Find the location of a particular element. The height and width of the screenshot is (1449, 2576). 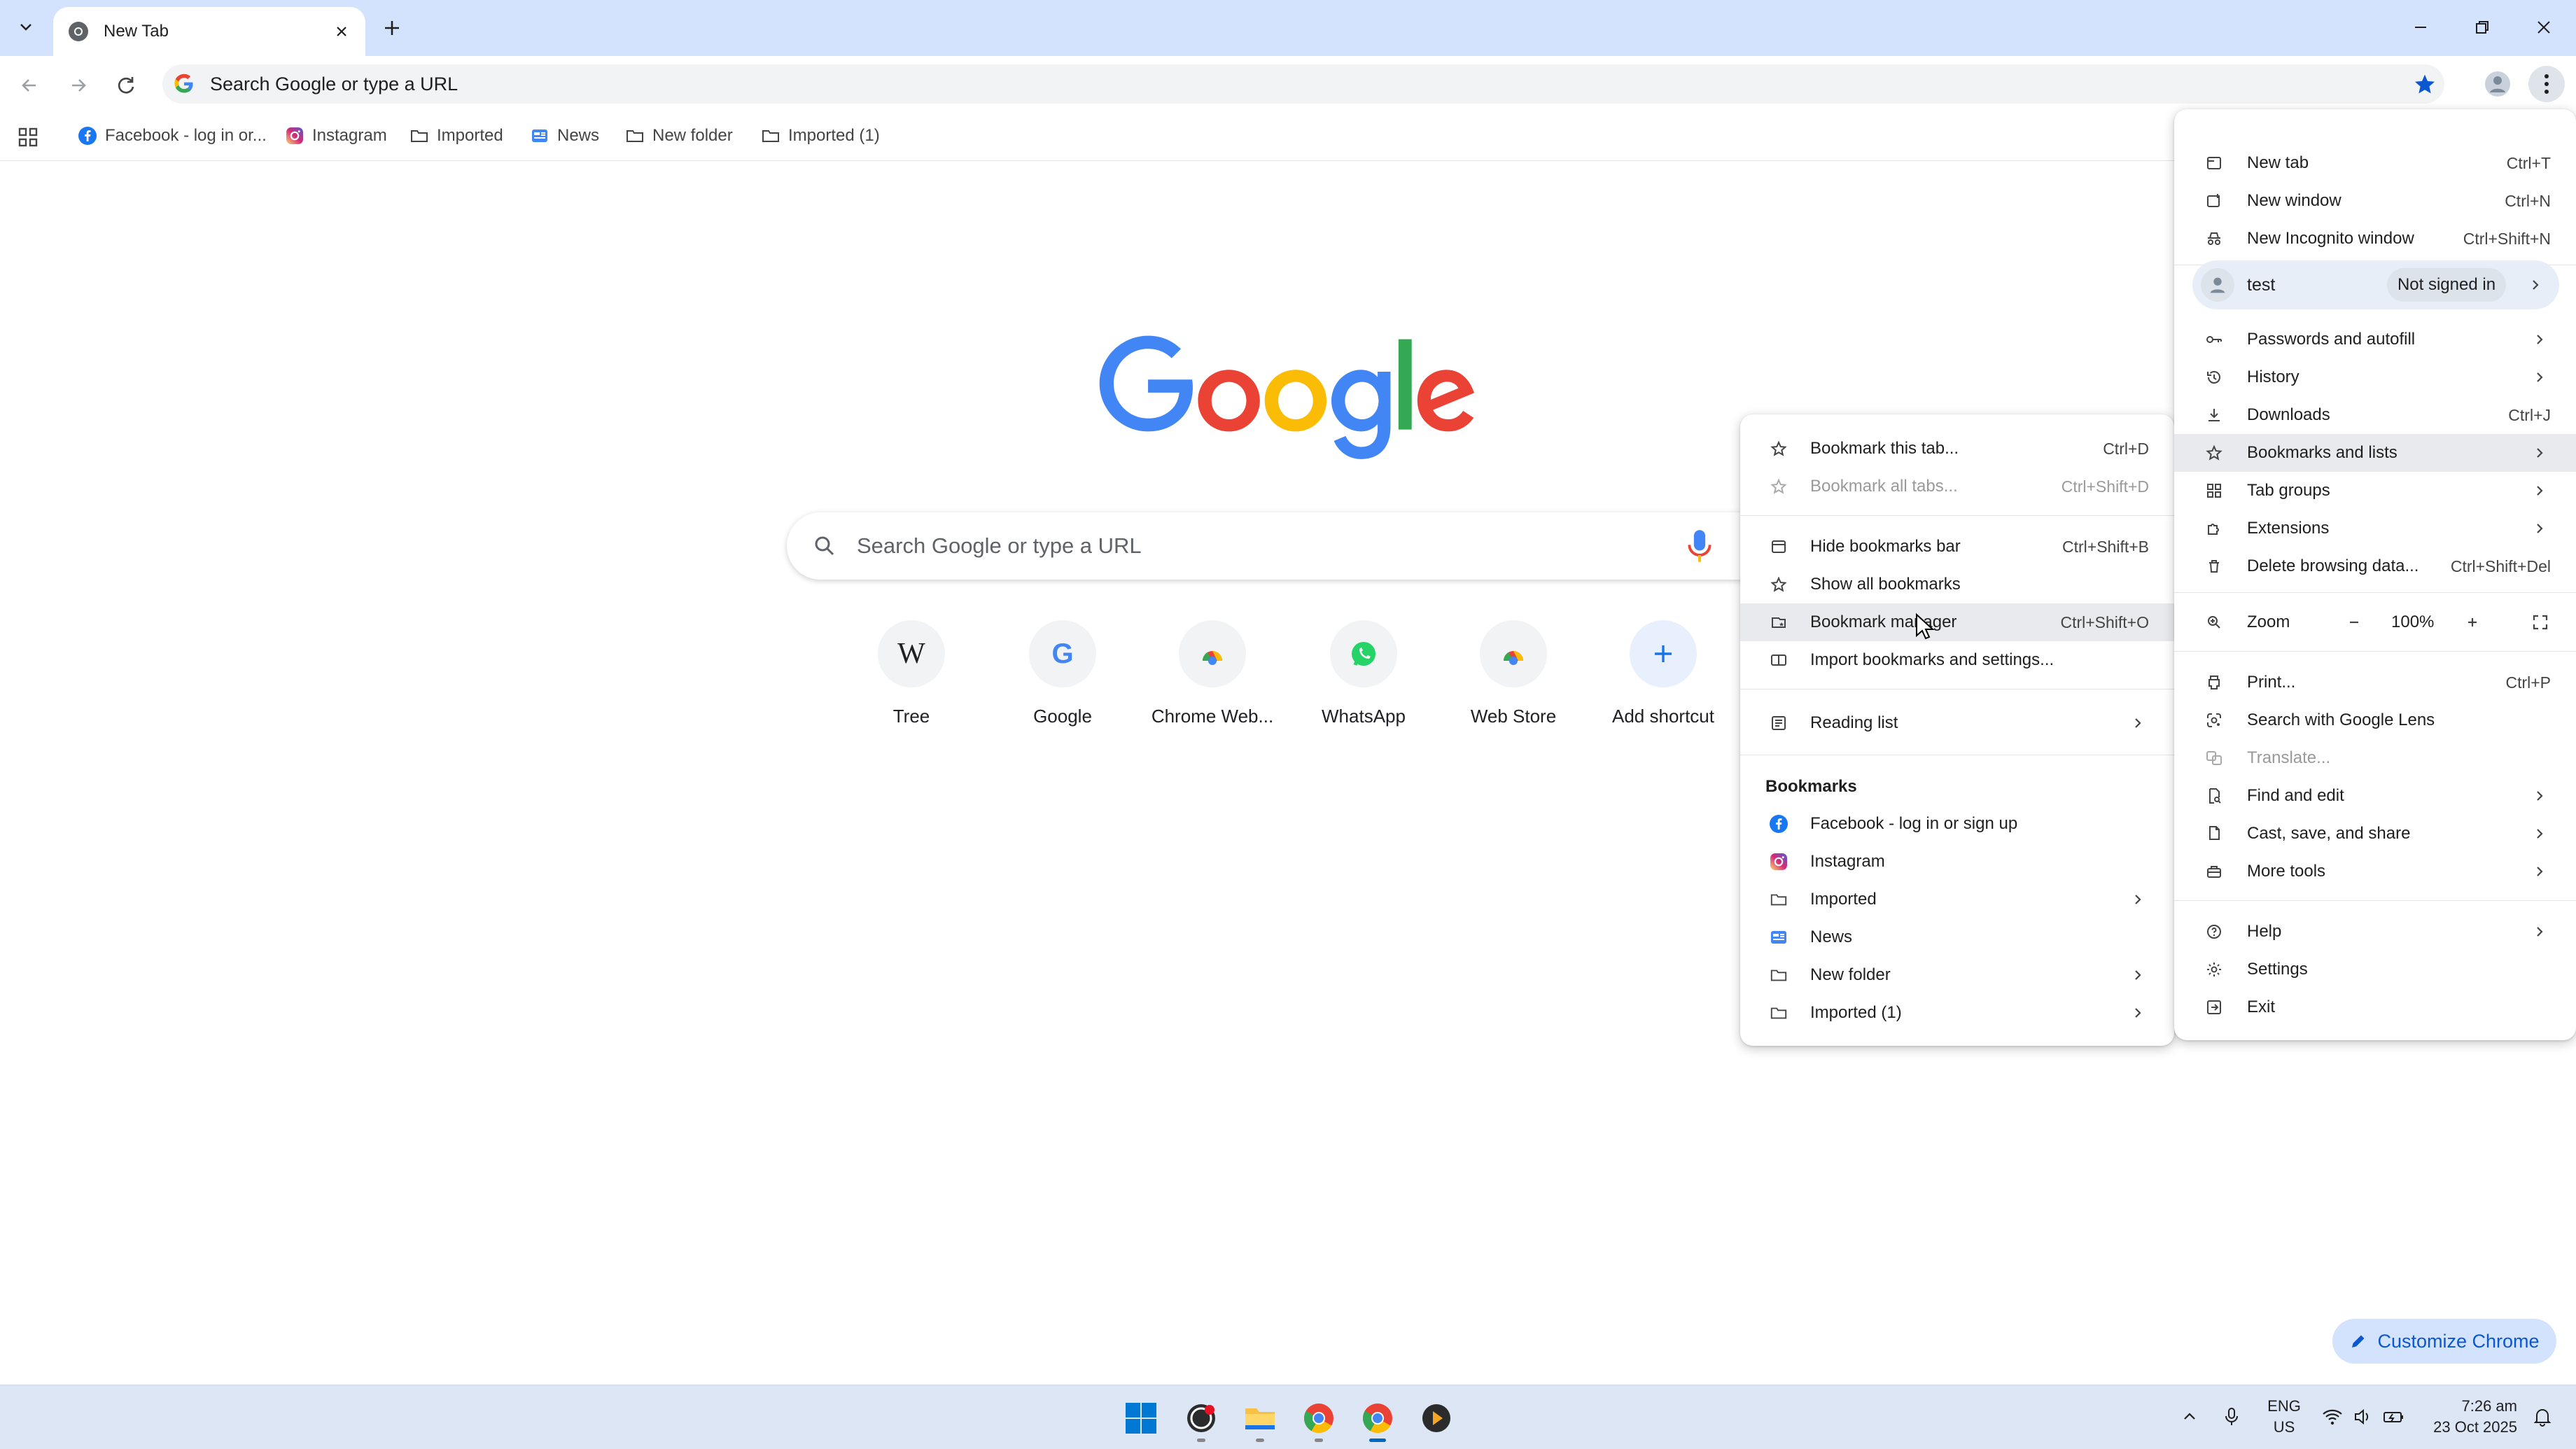

menu-item-reading-list: Reading list is located at coordinates (1957, 723).